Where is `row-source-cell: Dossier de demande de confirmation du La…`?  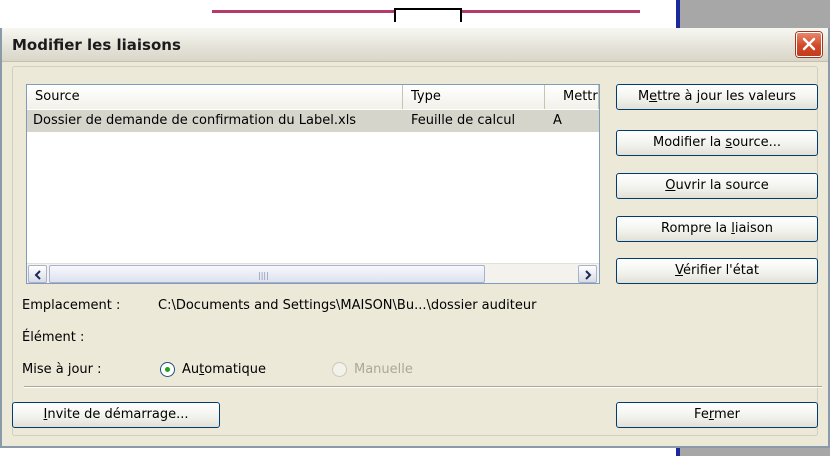
row-source-cell: Dossier de demande de confirmation du La… is located at coordinates (195, 120).